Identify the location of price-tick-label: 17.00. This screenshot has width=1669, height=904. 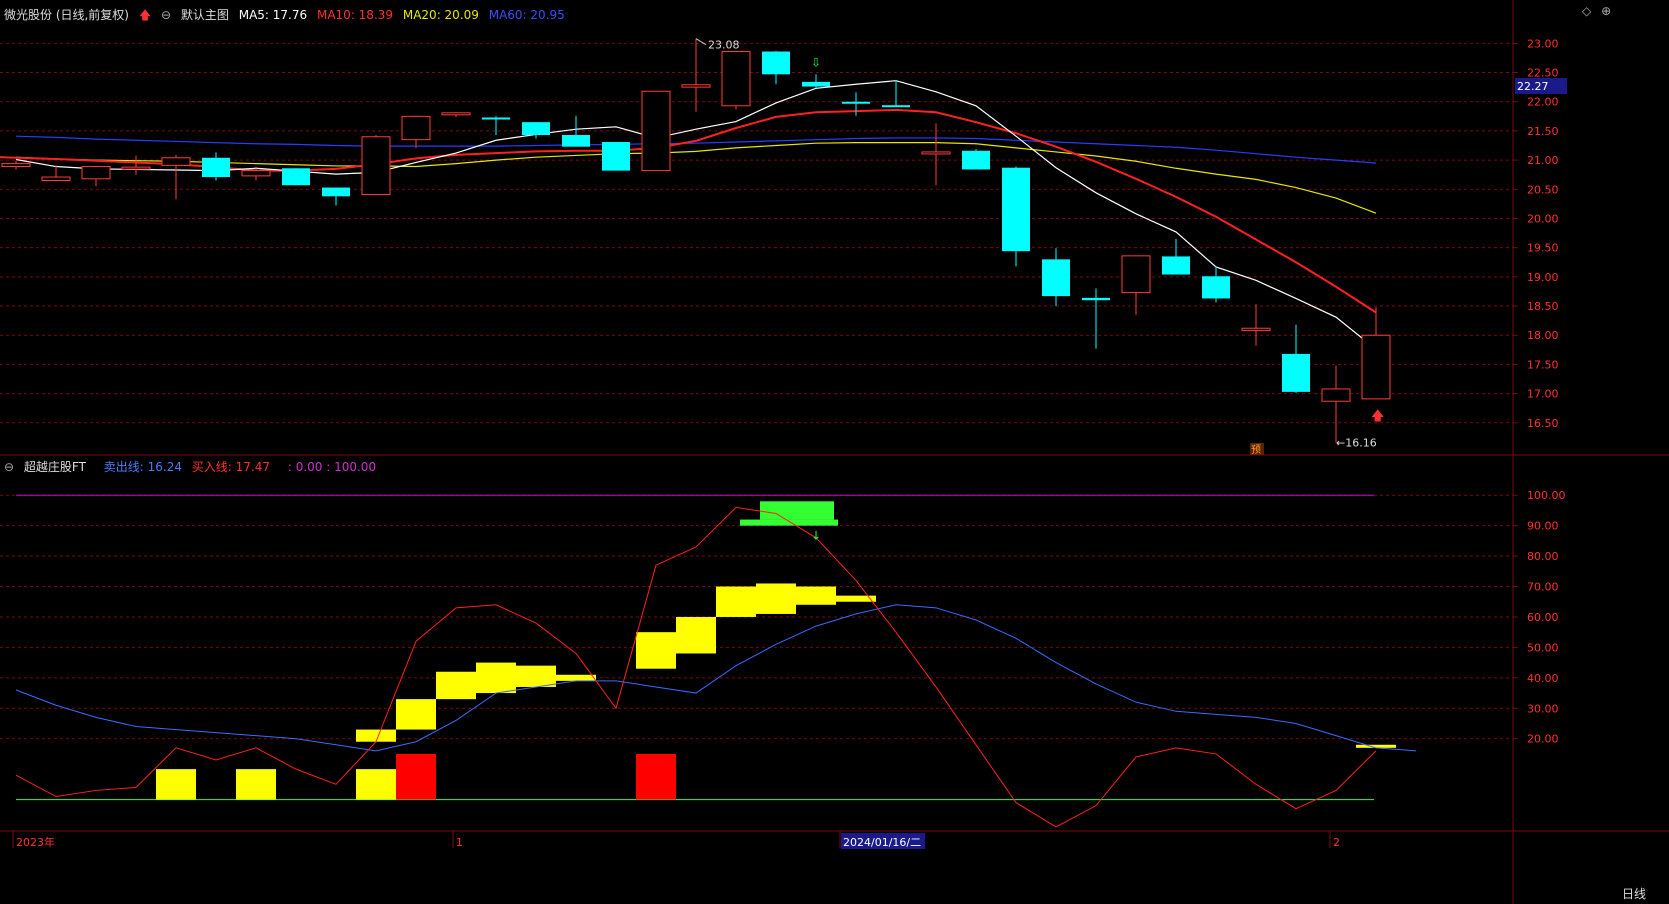
(1543, 394).